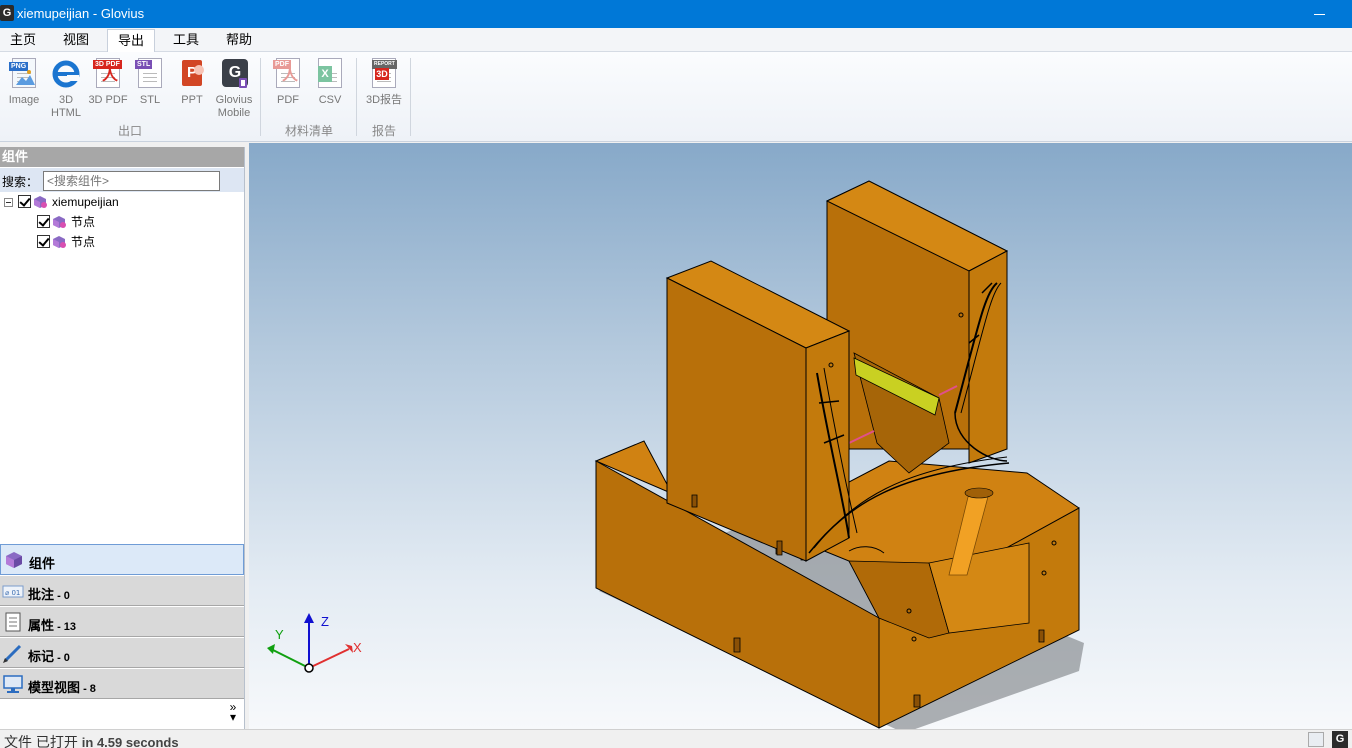 The width and height of the screenshot is (1352, 748). Describe the element at coordinates (14, 560) in the screenshot. I see `components-cube-icon` at that location.